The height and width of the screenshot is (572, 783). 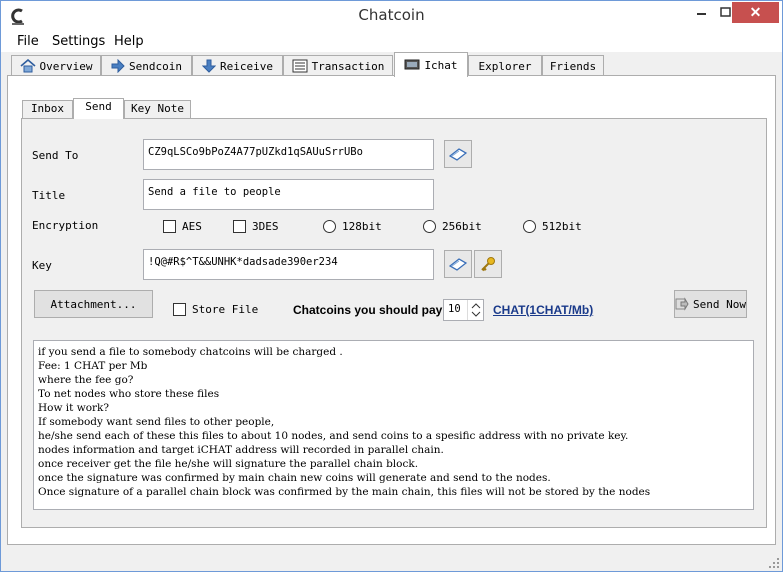 What do you see at coordinates (719, 304) in the screenshot?
I see `send-now-label: Send Now` at bounding box center [719, 304].